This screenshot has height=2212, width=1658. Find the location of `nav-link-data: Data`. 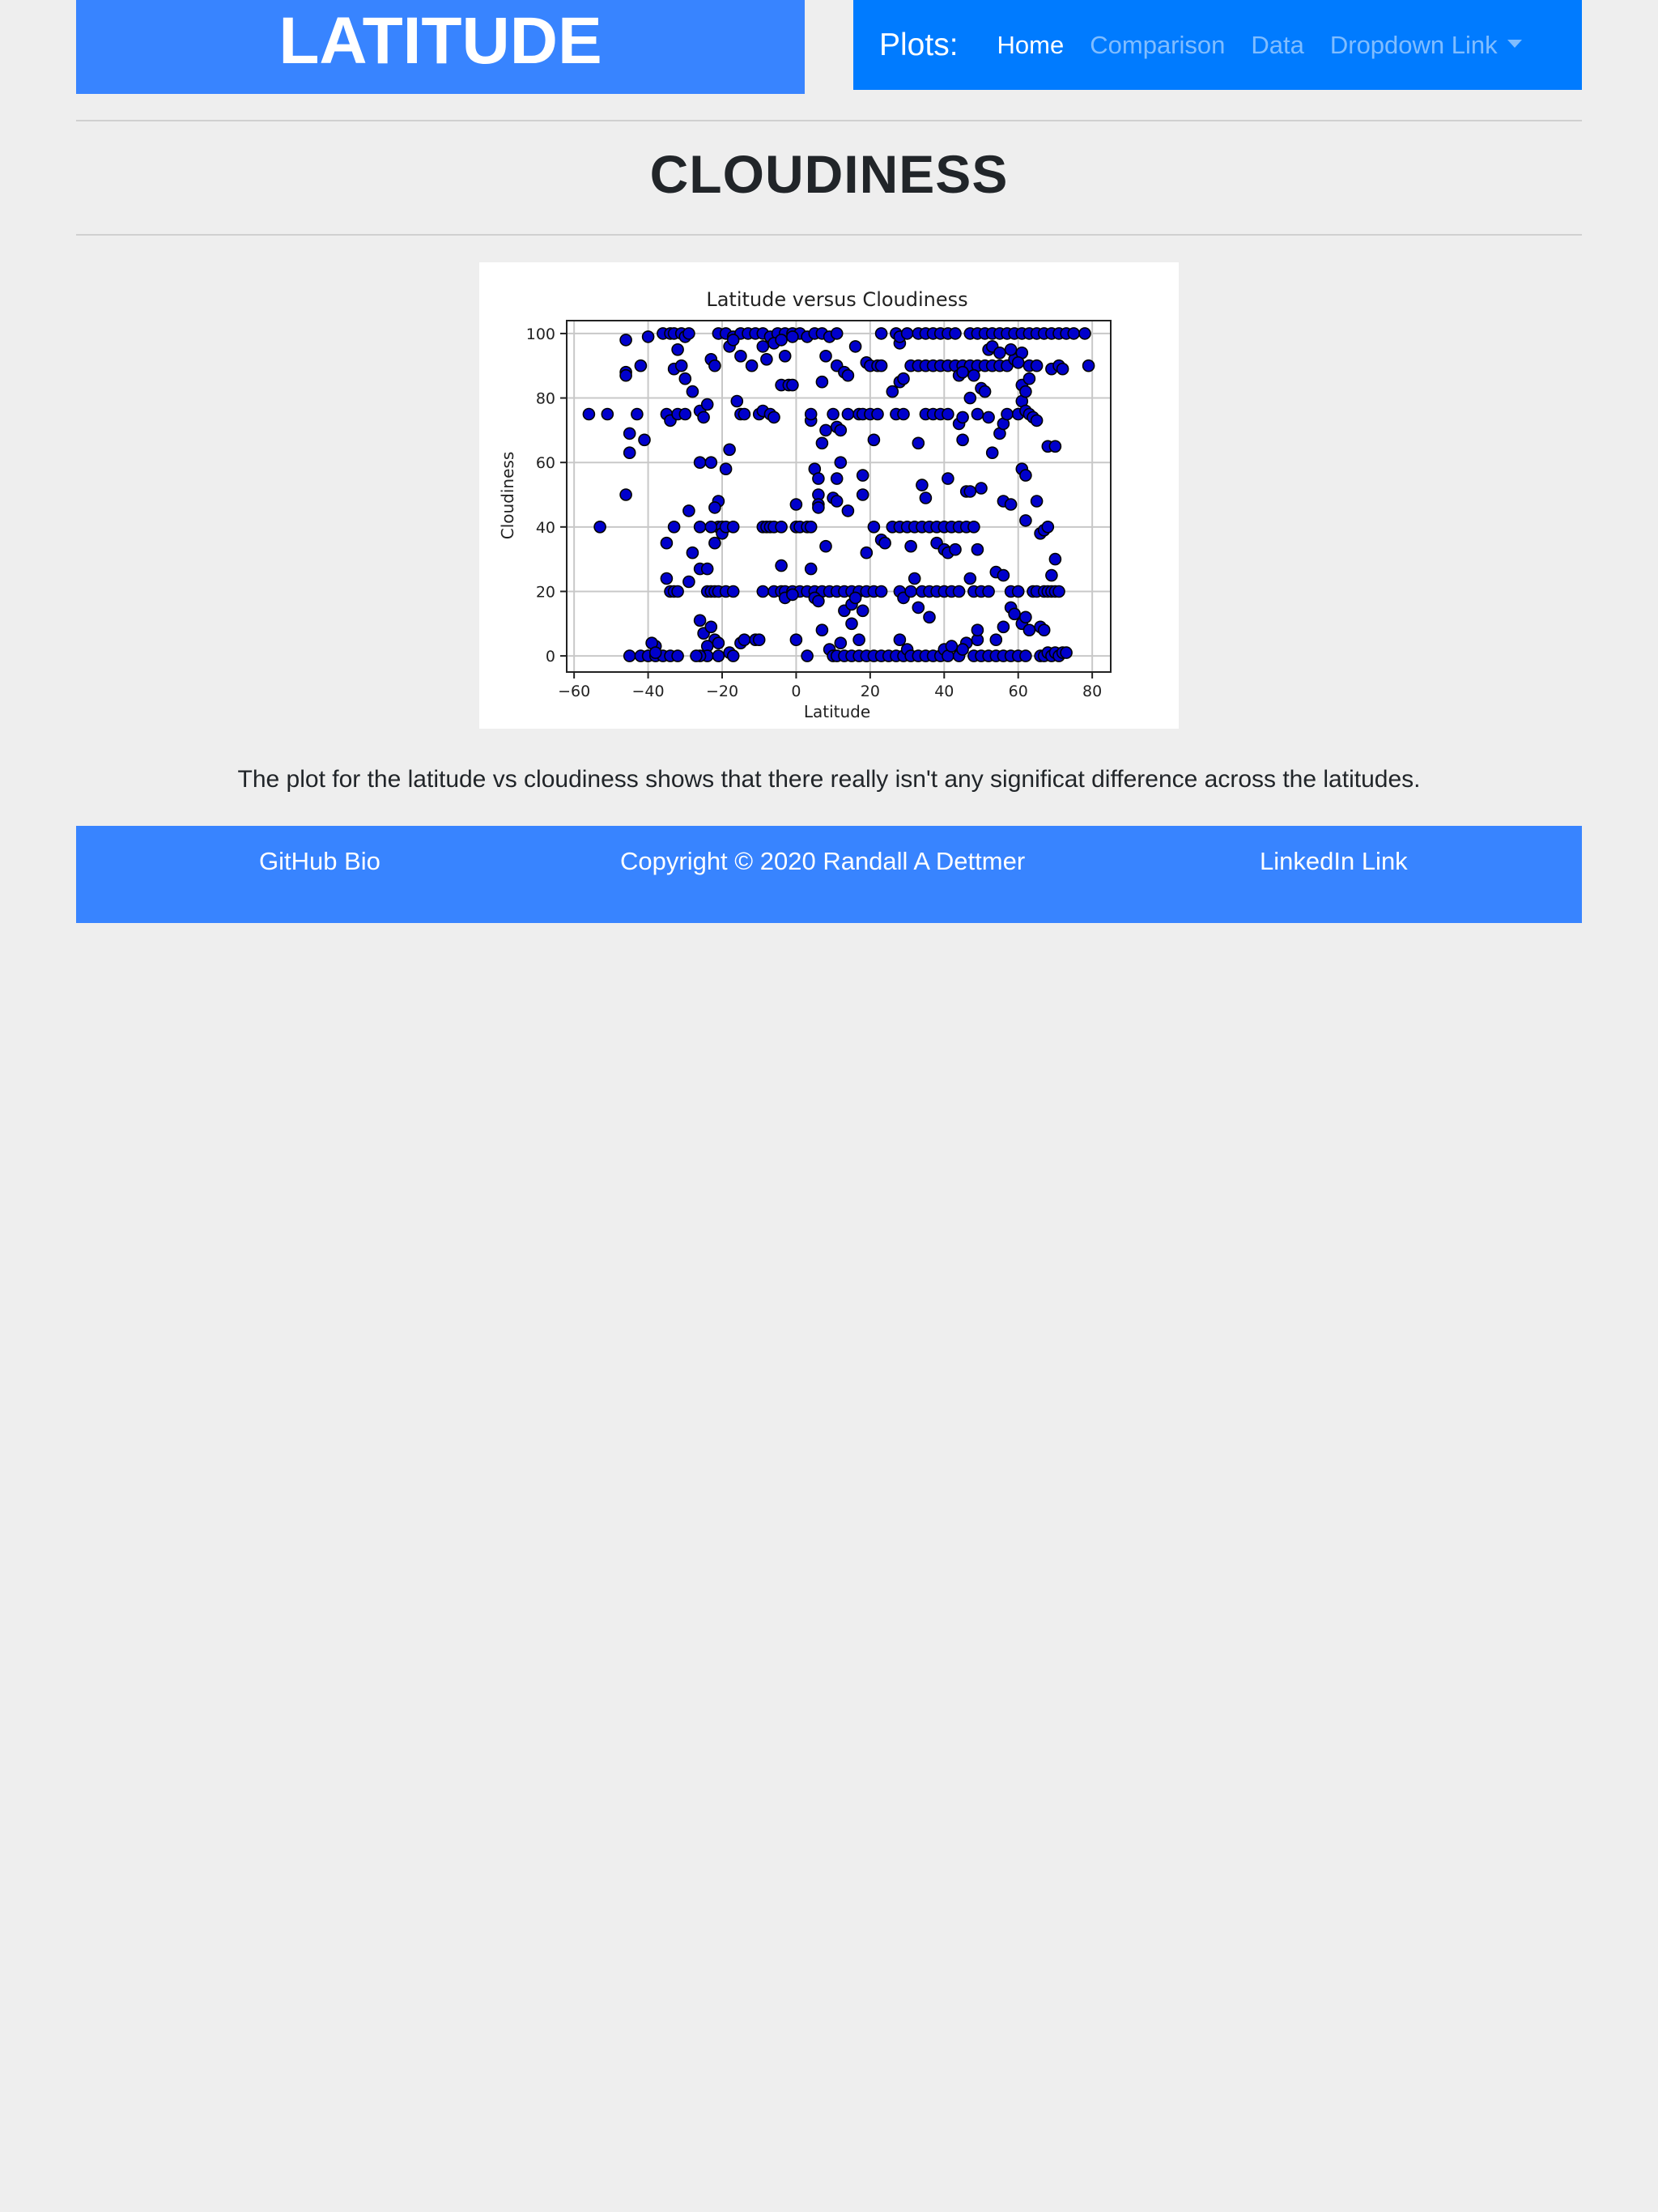

nav-link-data: Data is located at coordinates (1277, 46).